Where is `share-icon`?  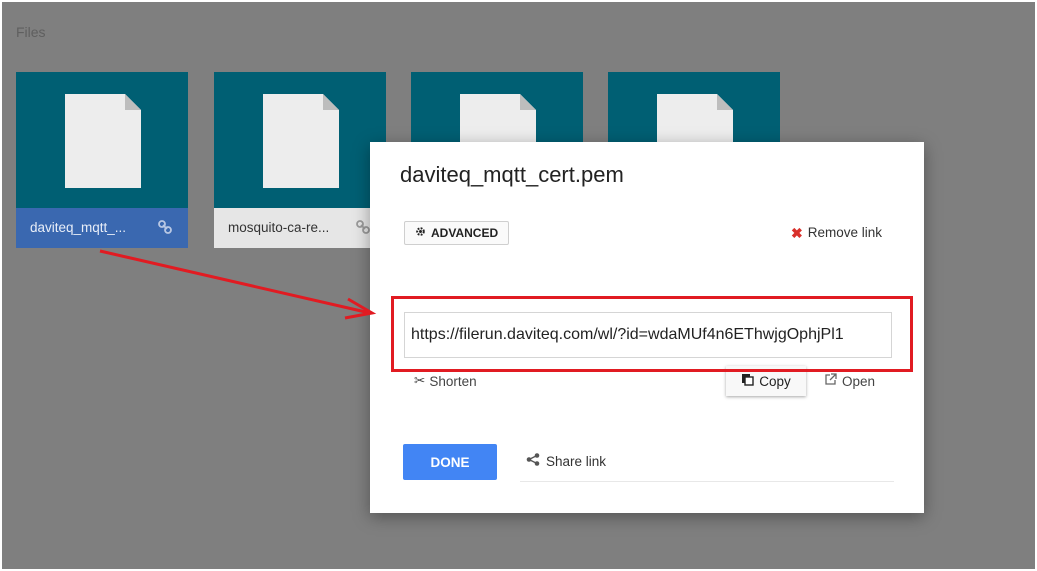
share-icon is located at coordinates (533, 461).